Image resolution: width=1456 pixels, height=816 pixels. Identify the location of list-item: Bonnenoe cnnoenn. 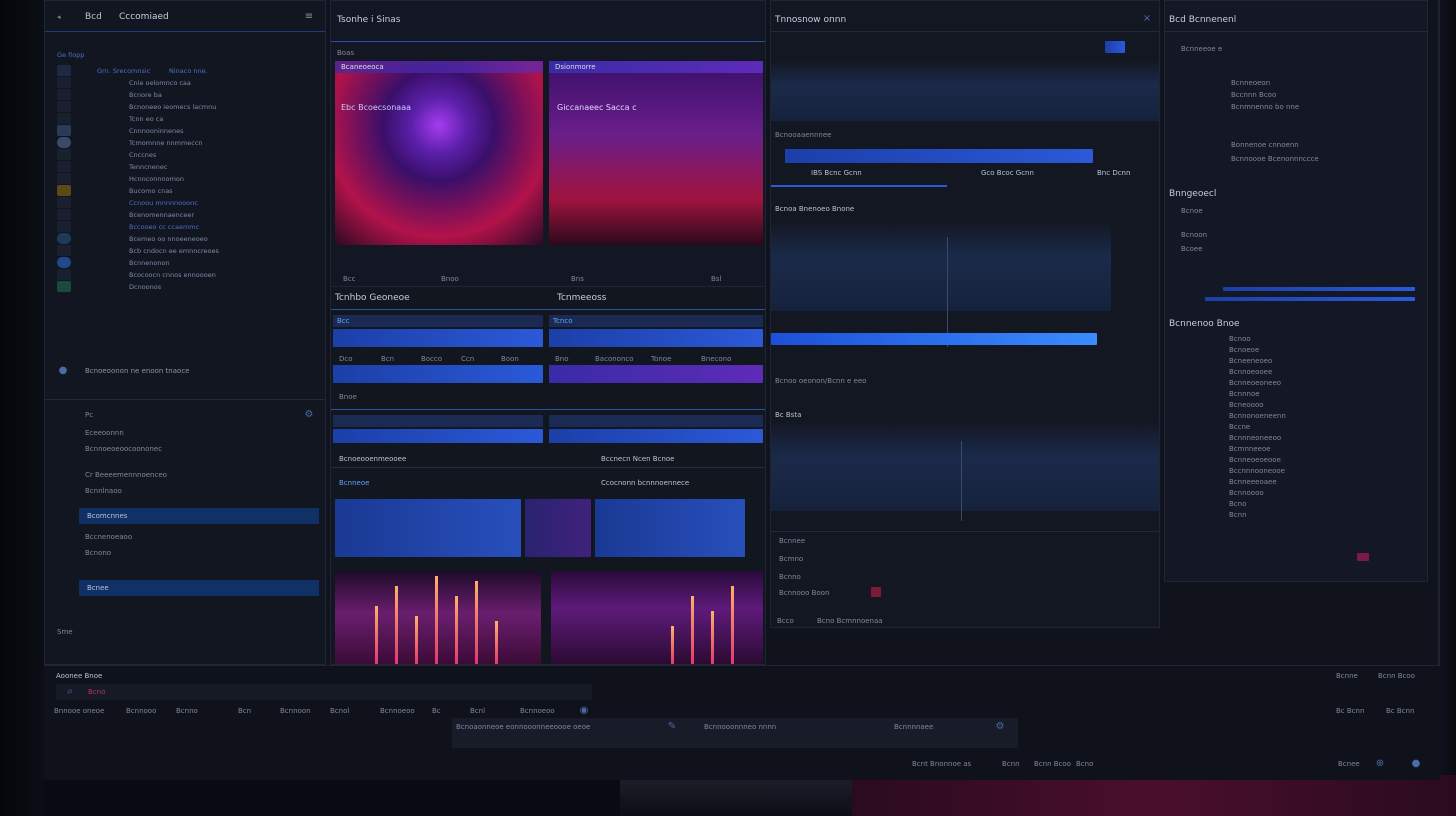
(1265, 145).